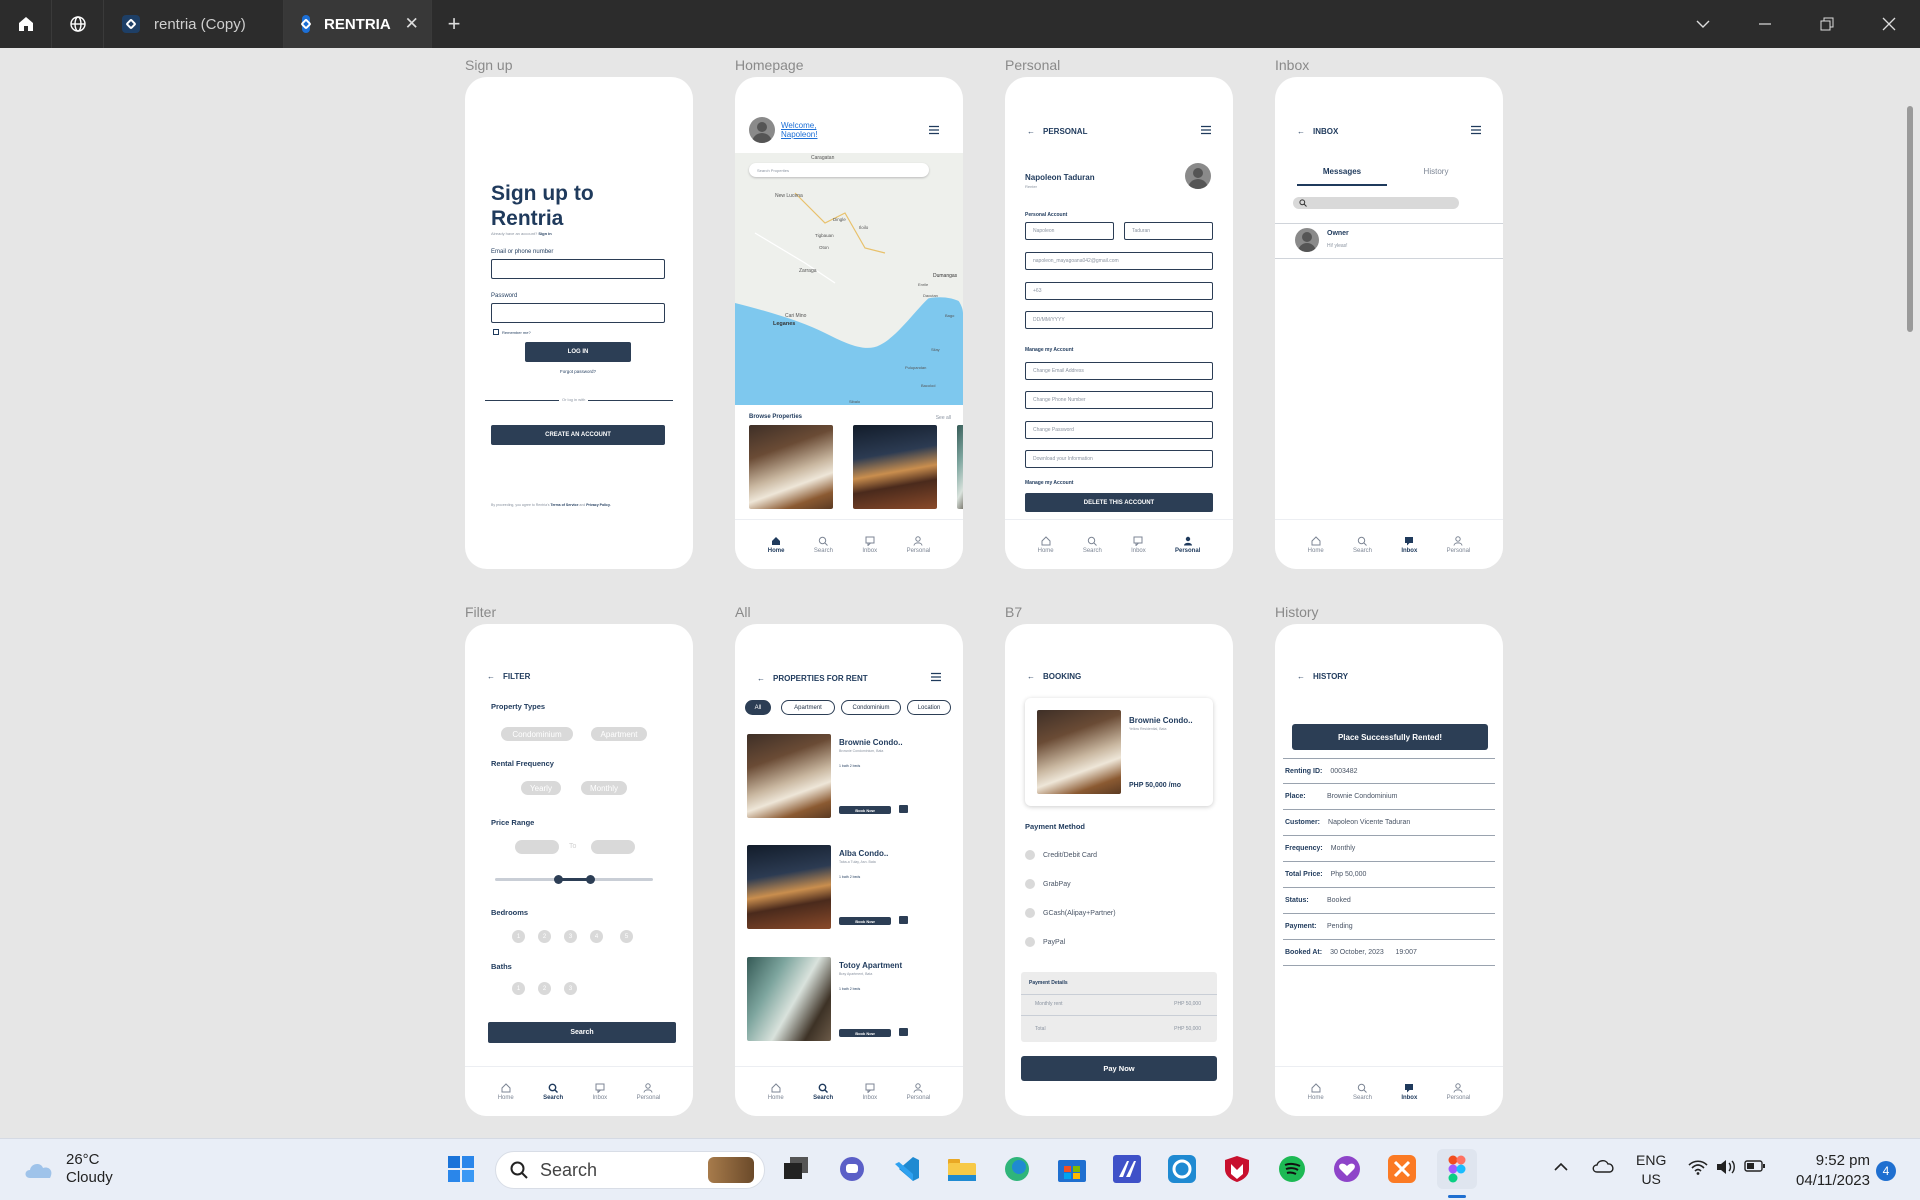 The width and height of the screenshot is (1920, 1200). I want to click on list-item: Owner Hi! yleas!, so click(1389, 241).